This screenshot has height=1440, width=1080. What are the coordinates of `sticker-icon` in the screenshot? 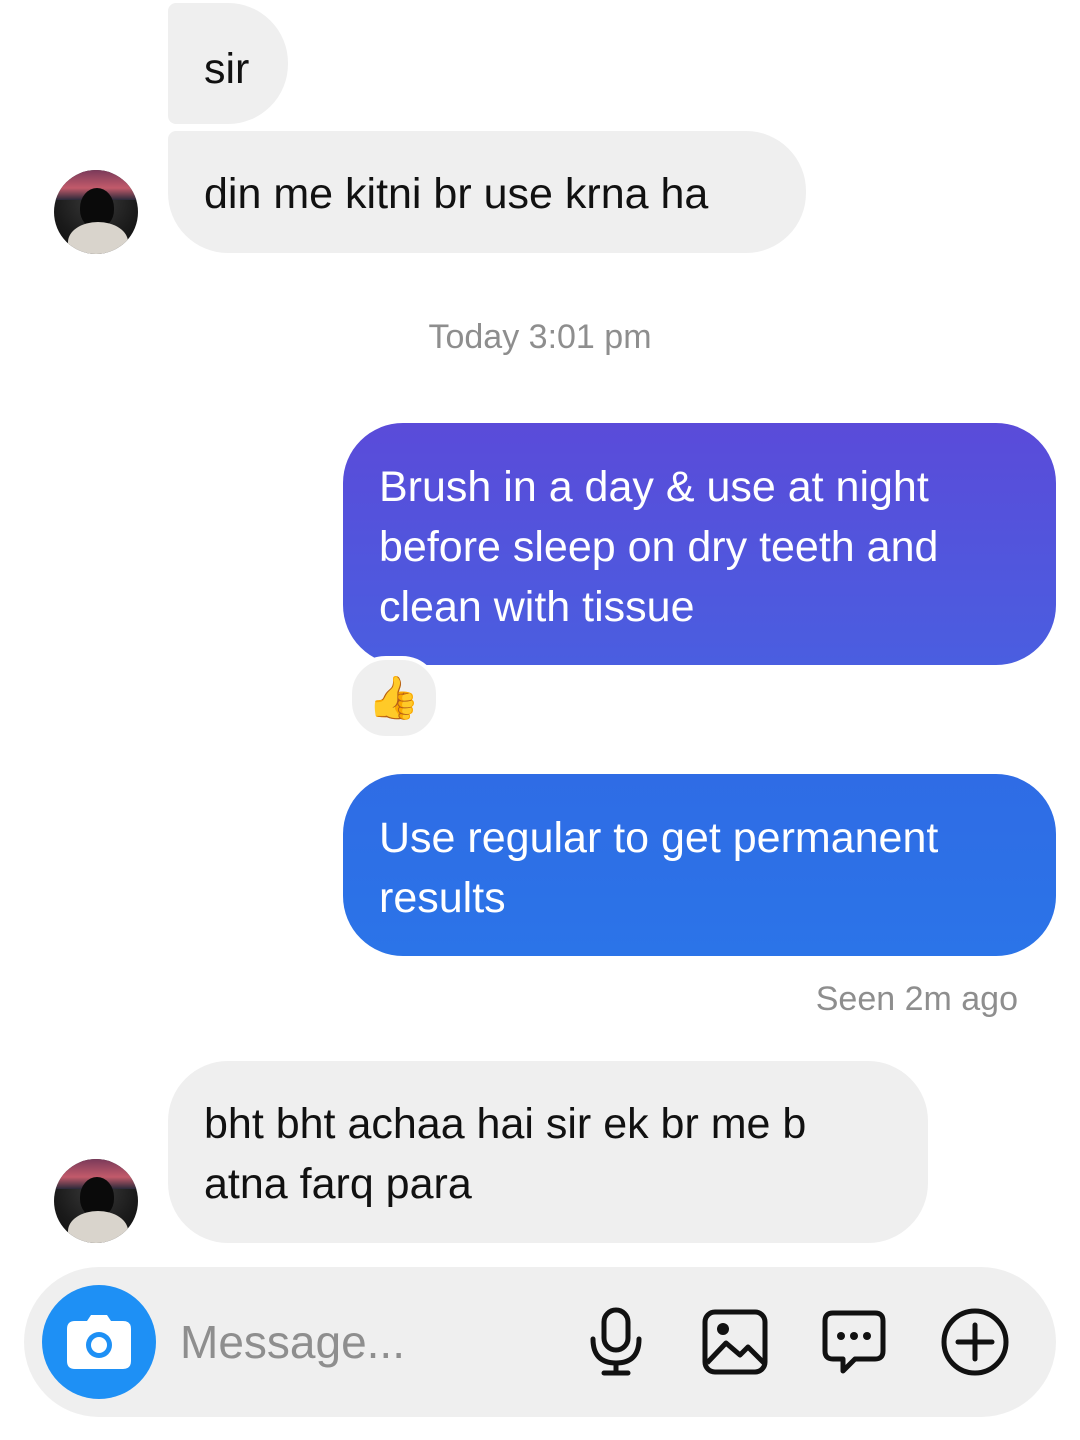 It's located at (854, 1342).